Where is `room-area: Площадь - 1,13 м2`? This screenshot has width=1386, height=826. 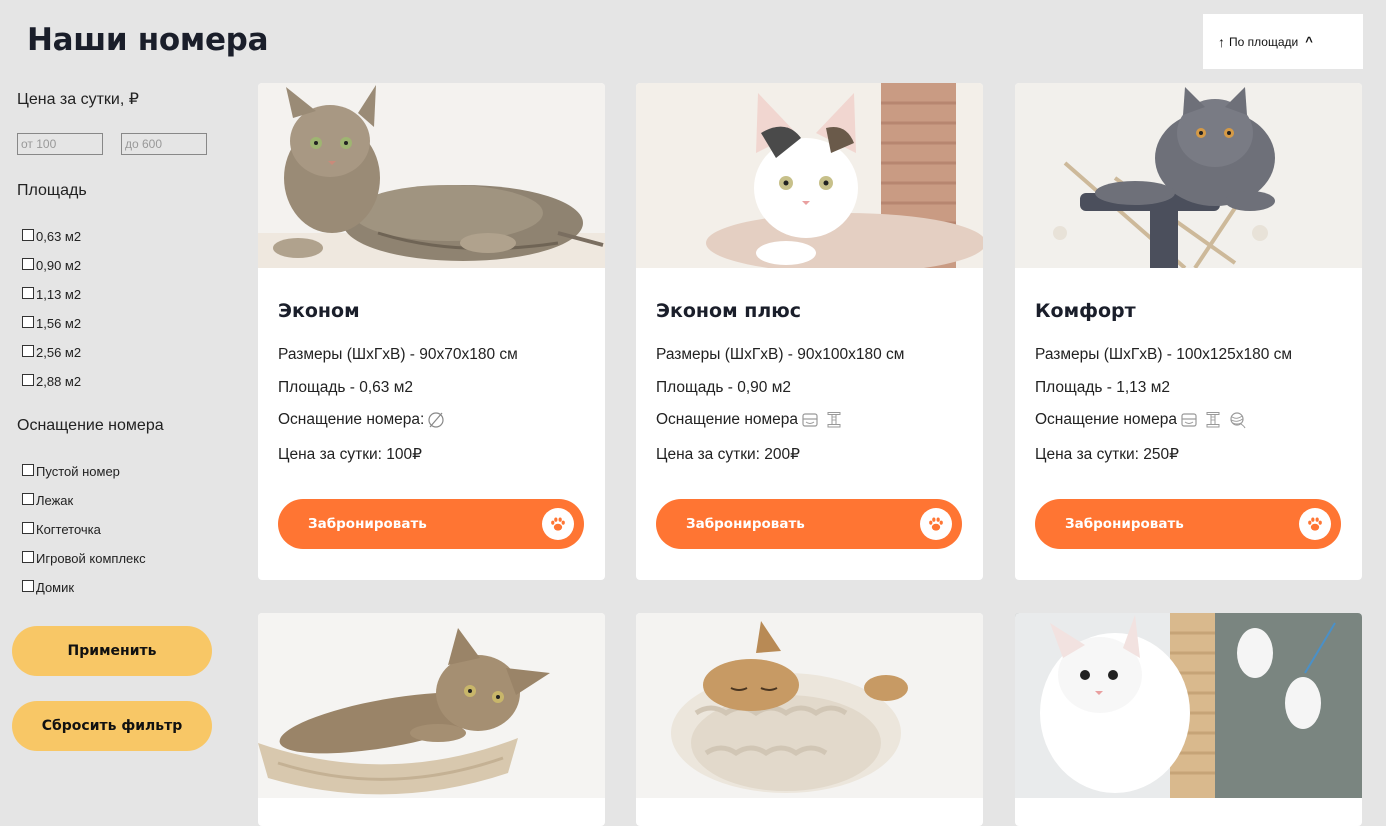
room-area: Площадь - 1,13 м2 is located at coordinates (1102, 387).